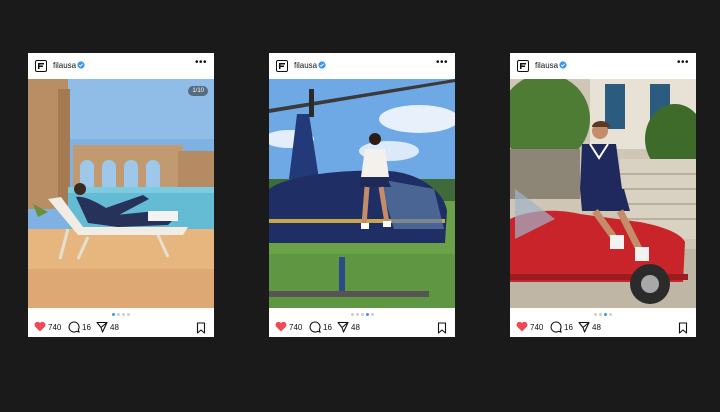 The width and height of the screenshot is (720, 412). I want to click on post-photo: 1/10, so click(121, 193).